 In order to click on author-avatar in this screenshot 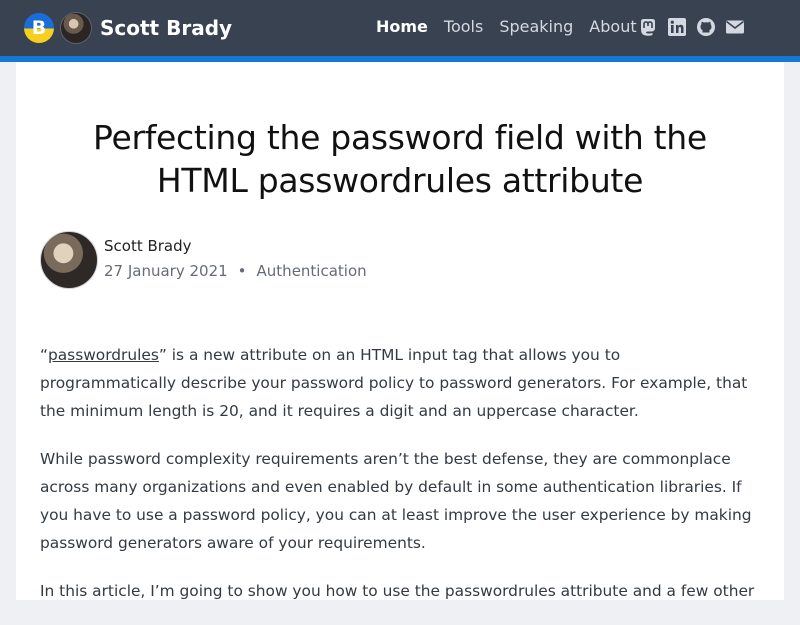, I will do `click(69, 260)`.